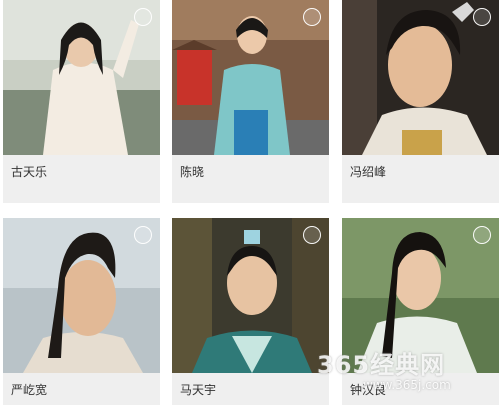 Image resolution: width=500 pixels, height=405 pixels. I want to click on actor-card-4: 严屹宽, so click(81, 311).